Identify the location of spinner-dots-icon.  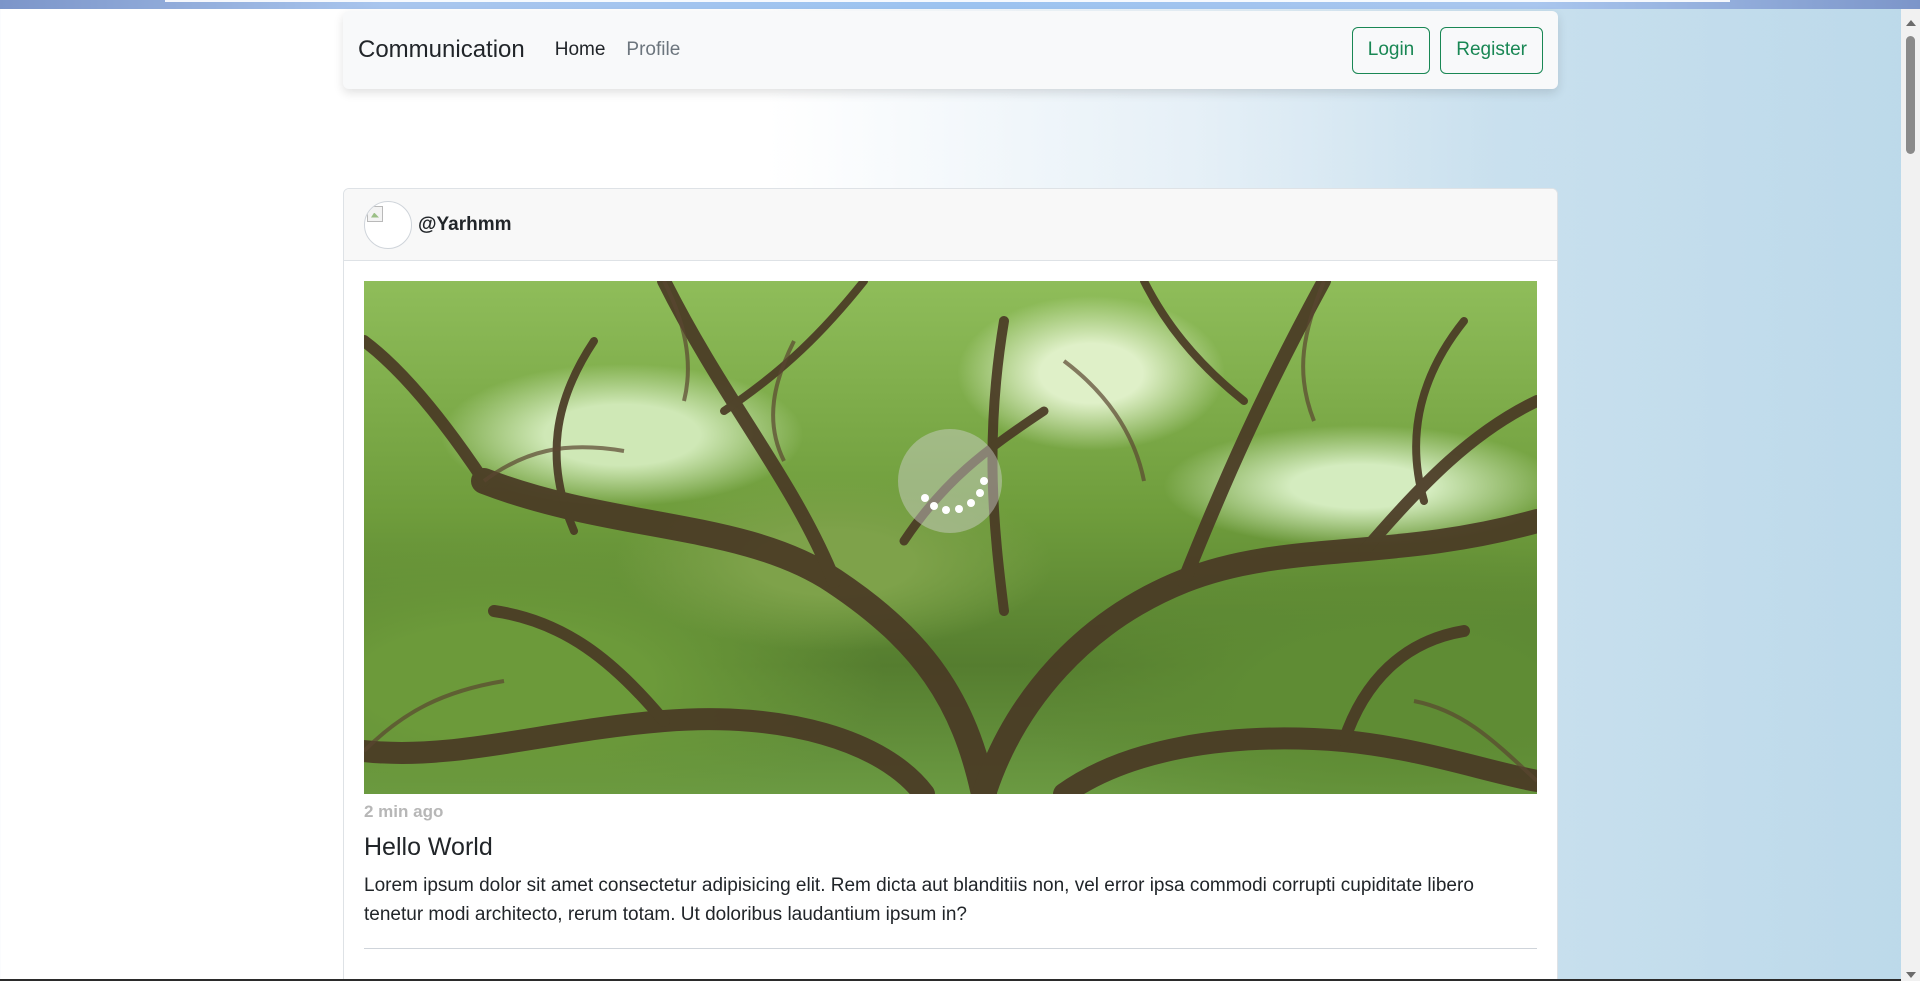
(954, 495).